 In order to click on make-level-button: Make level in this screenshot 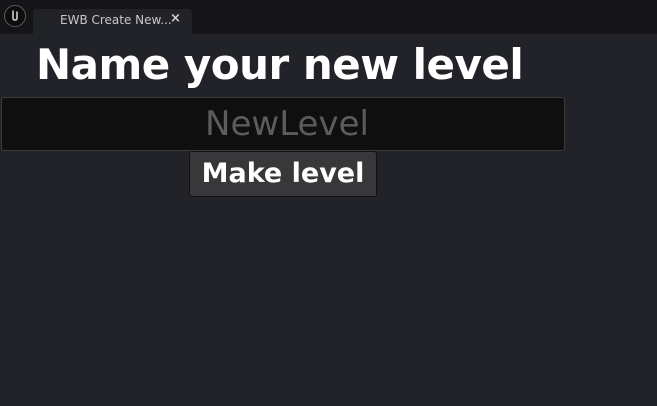, I will do `click(283, 174)`.